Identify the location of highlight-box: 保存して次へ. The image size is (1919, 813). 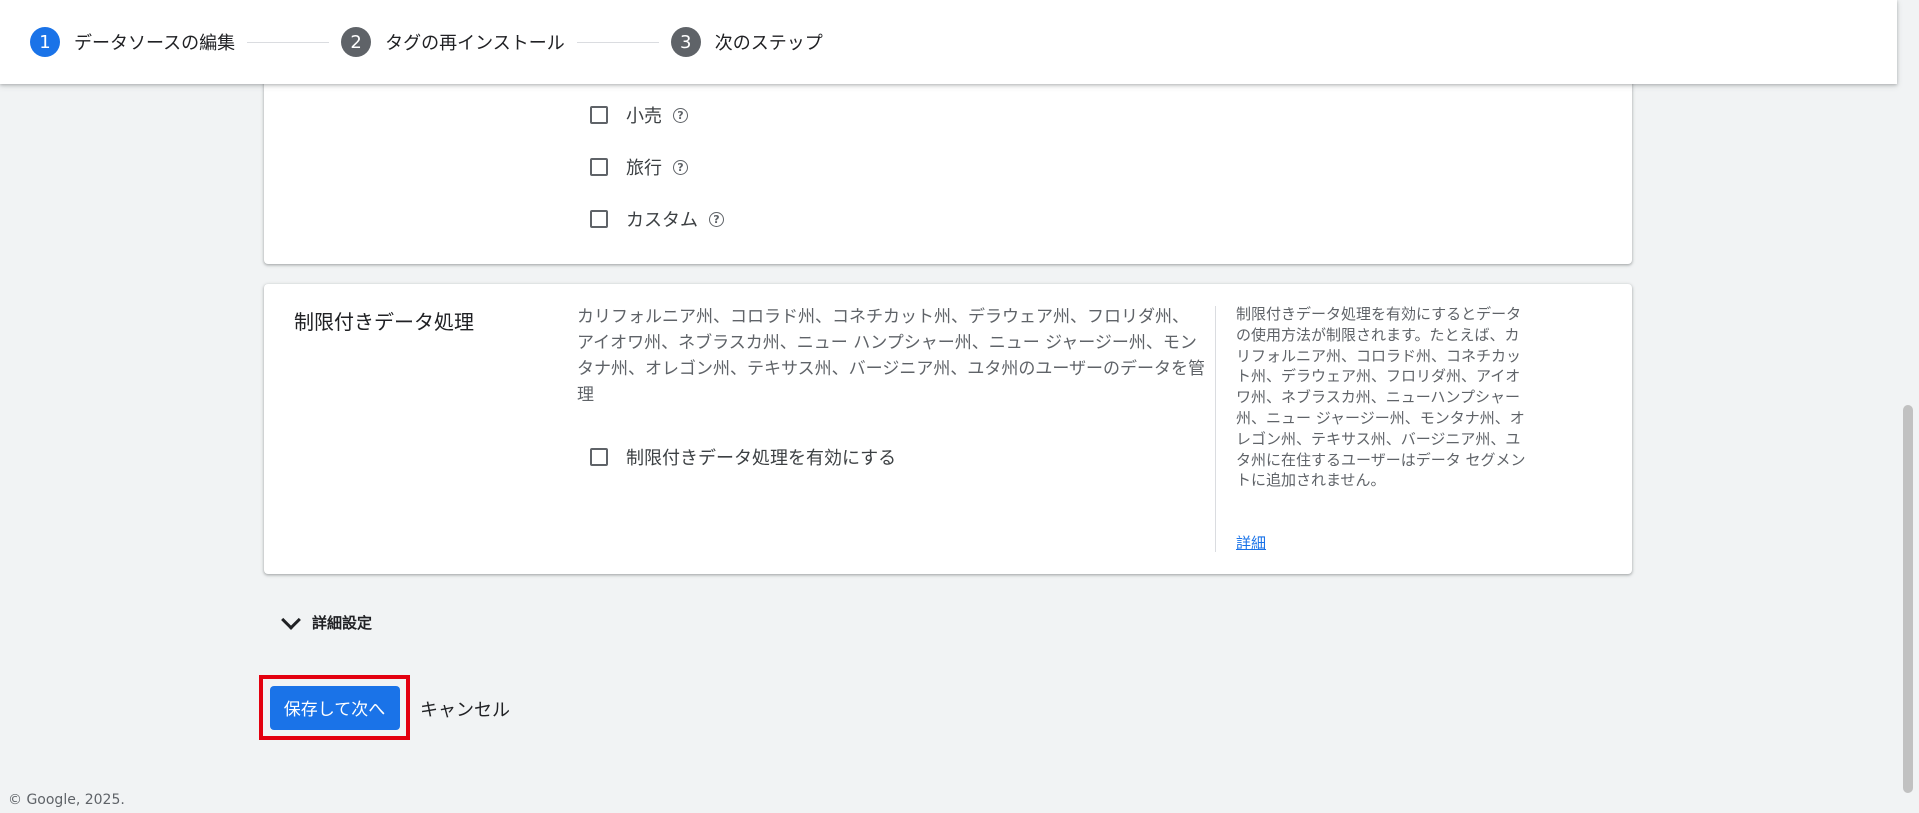
(334, 707).